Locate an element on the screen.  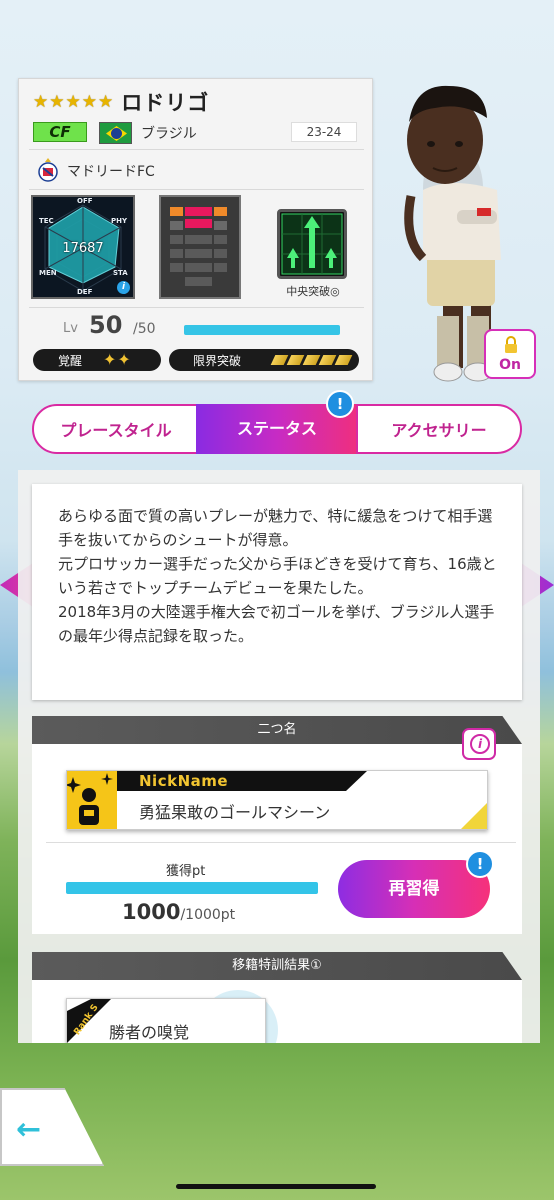
position-map is located at coordinates (200, 247).